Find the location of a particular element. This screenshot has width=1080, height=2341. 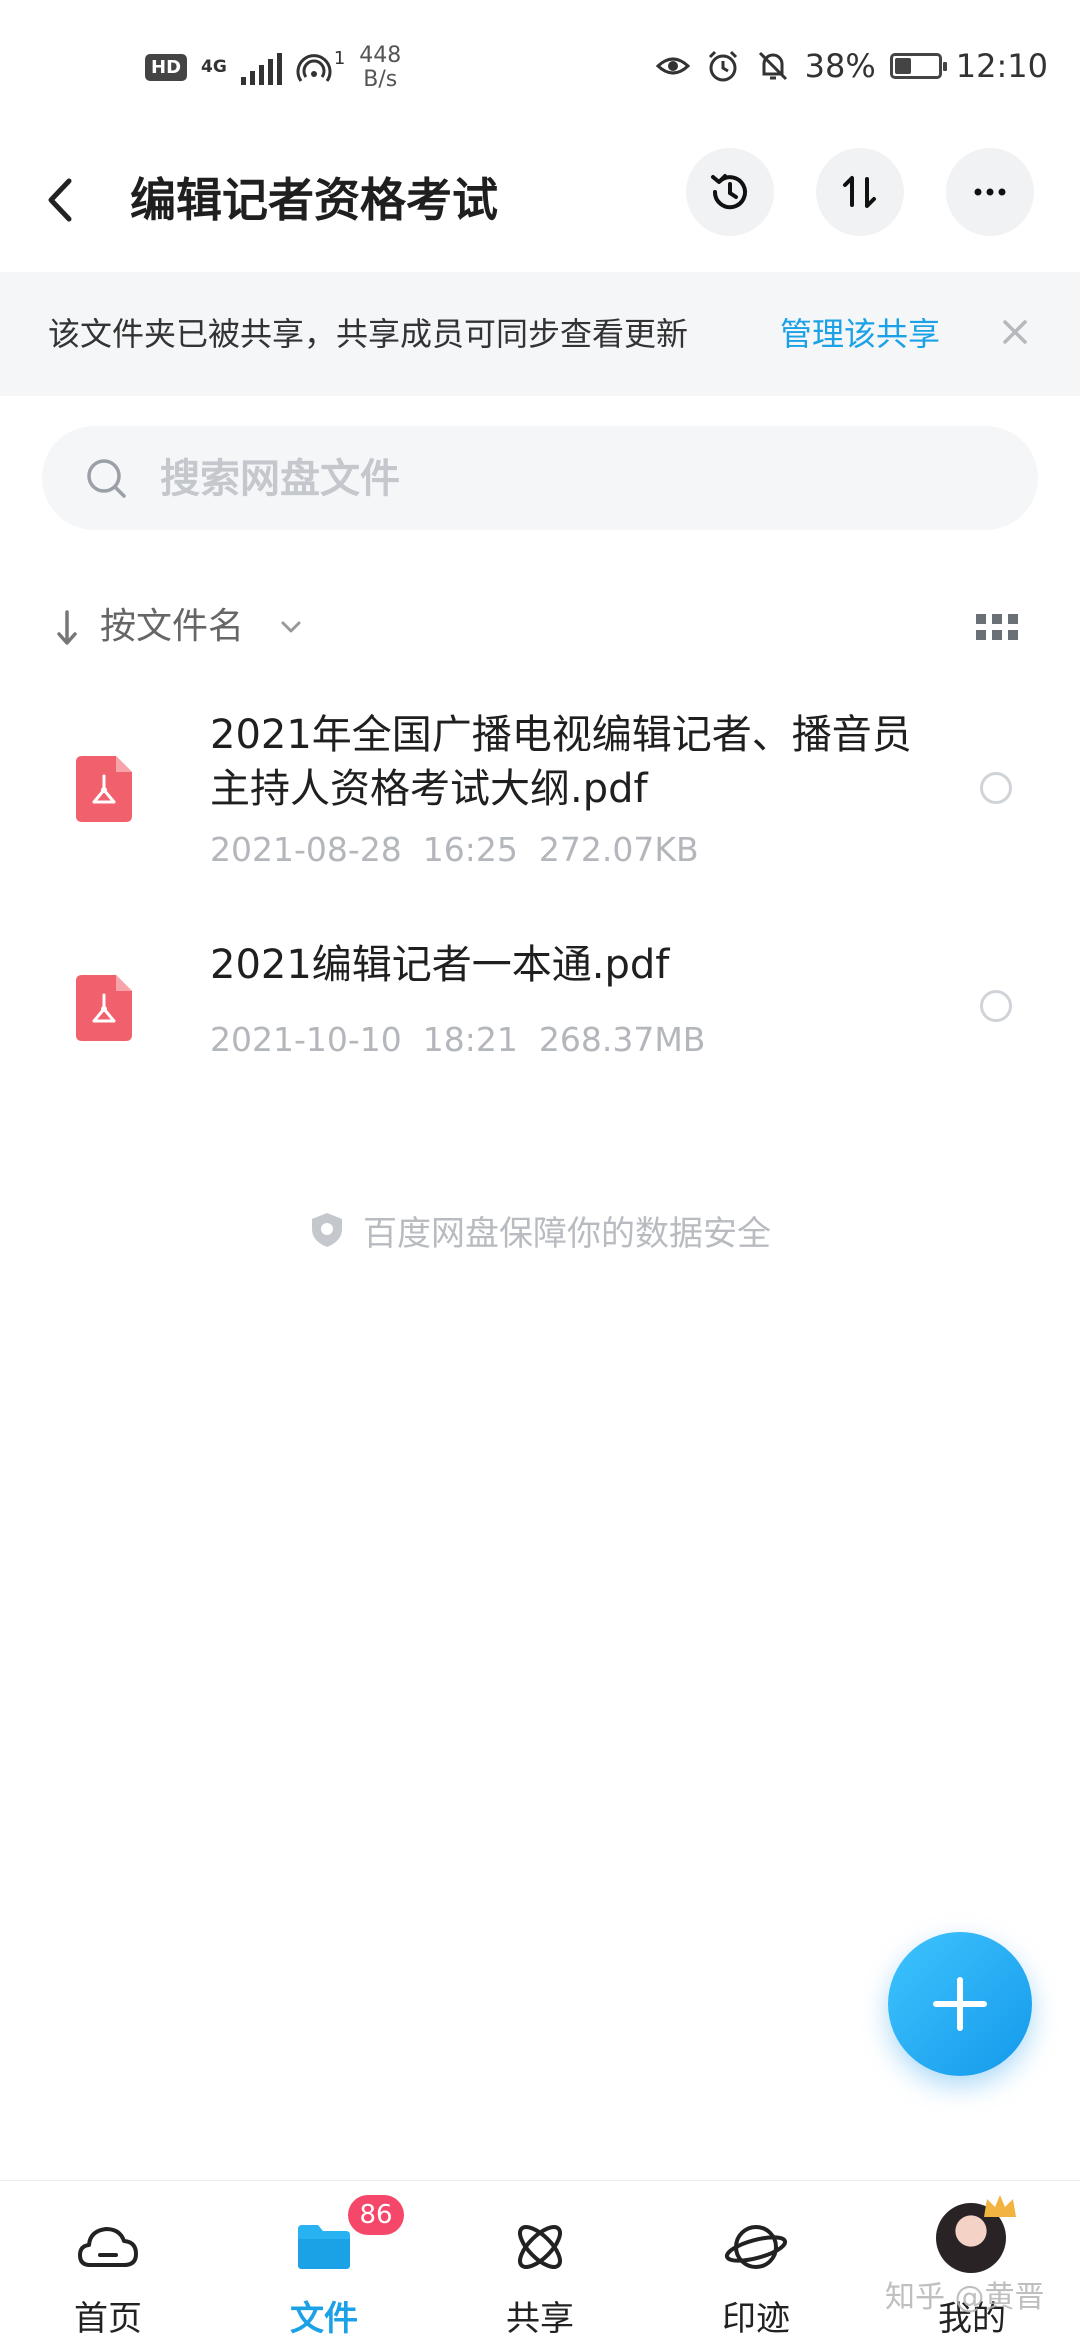

file-meta: 2021-08-28 16:25 272.07KB is located at coordinates (454, 849).